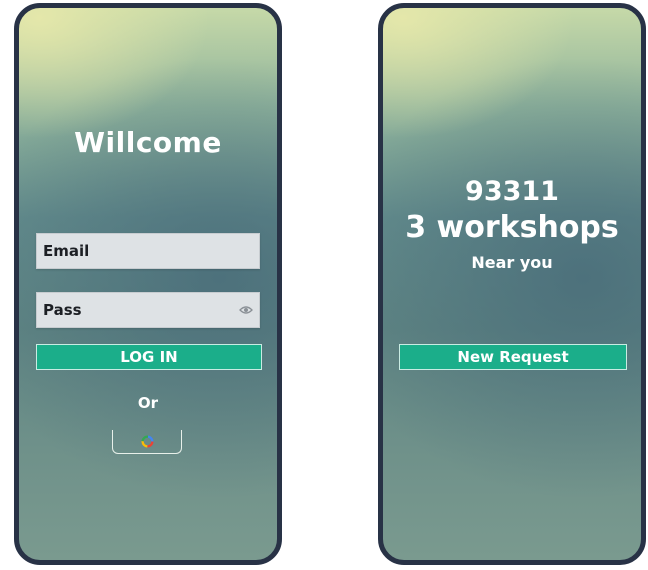  What do you see at coordinates (148, 403) in the screenshot?
I see `or-divider: Or` at bounding box center [148, 403].